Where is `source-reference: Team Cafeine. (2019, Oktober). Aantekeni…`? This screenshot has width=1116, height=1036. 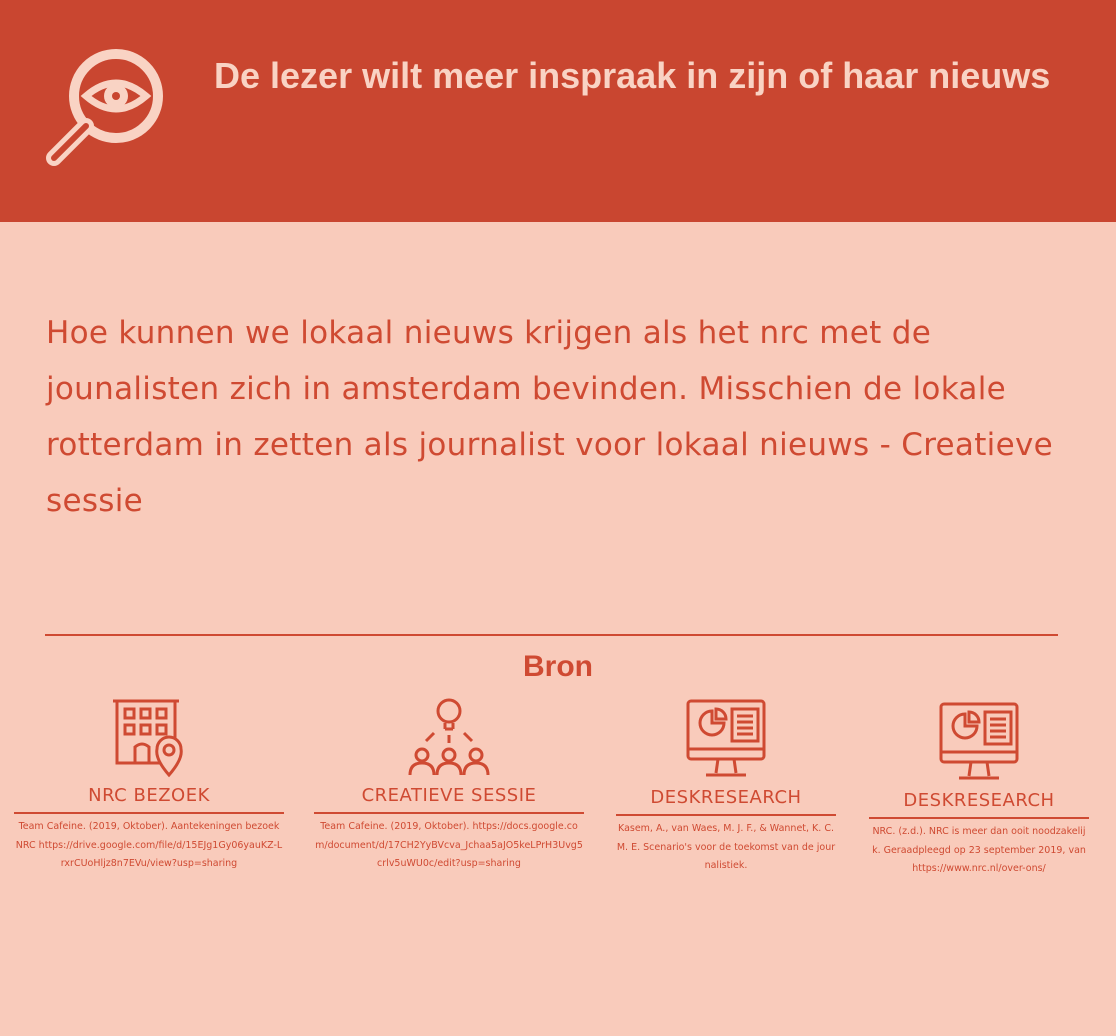
source-reference: Team Cafeine. (2019, Oktober). Aantekeni… is located at coordinates (149, 845).